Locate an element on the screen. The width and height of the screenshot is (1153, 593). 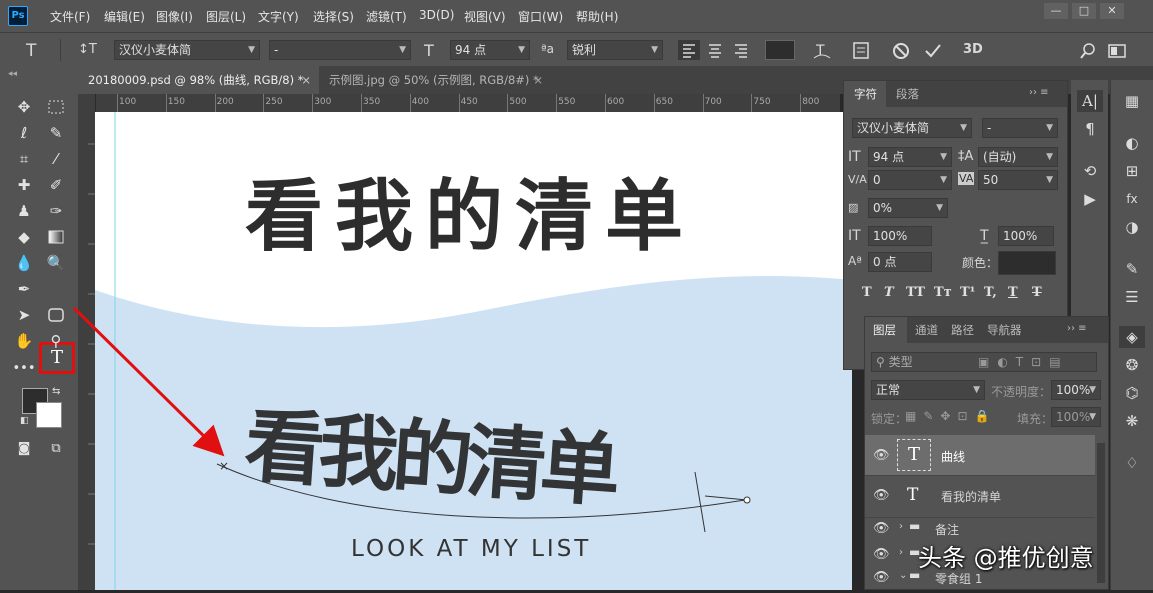
char-baseline-input: 0 点 is located at coordinates (900, 262).